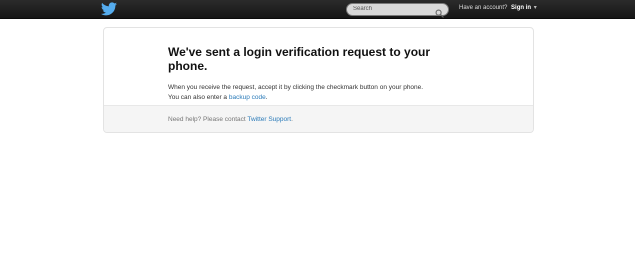  I want to click on sign-in-link: Sign in, so click(521, 8).